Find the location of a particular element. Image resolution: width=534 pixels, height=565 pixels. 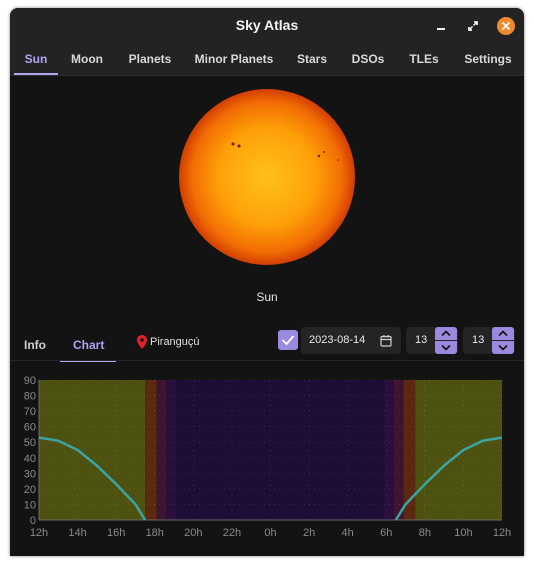

chart-x-tick-label: 20h is located at coordinates (193, 533).